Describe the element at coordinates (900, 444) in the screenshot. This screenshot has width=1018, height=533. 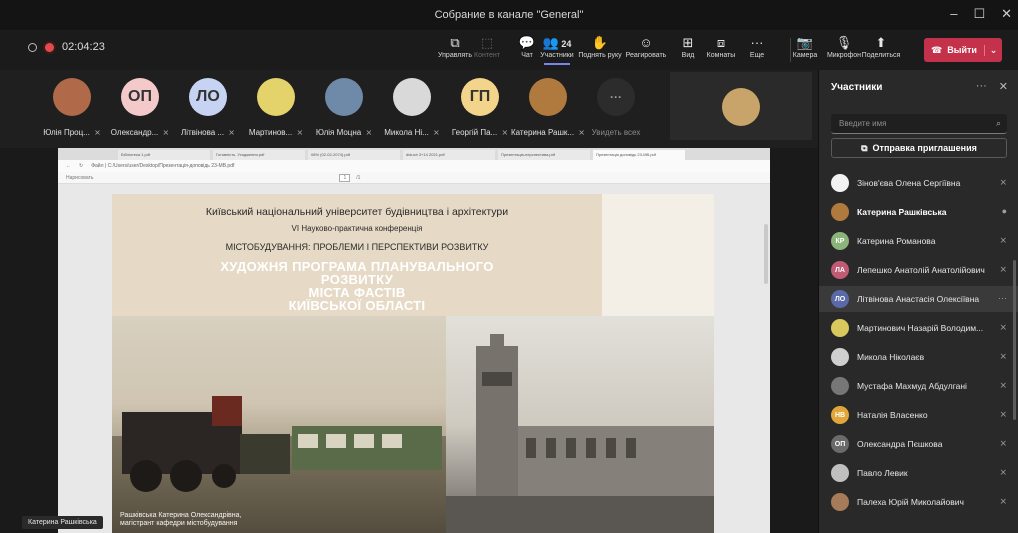
I see `participant-row-name: Олександра Пєшкова` at that location.